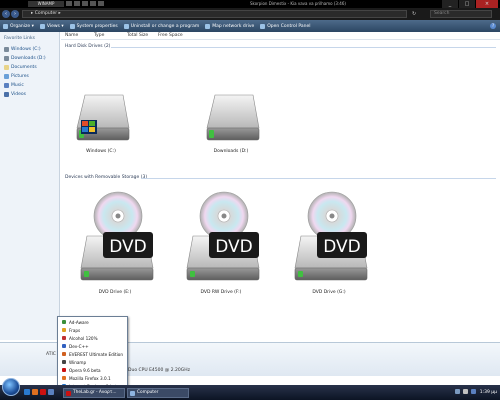  Describe the element at coordinates (28, 58) in the screenshot. I see `sidebar-item-label: Downloads (D:)` at that location.